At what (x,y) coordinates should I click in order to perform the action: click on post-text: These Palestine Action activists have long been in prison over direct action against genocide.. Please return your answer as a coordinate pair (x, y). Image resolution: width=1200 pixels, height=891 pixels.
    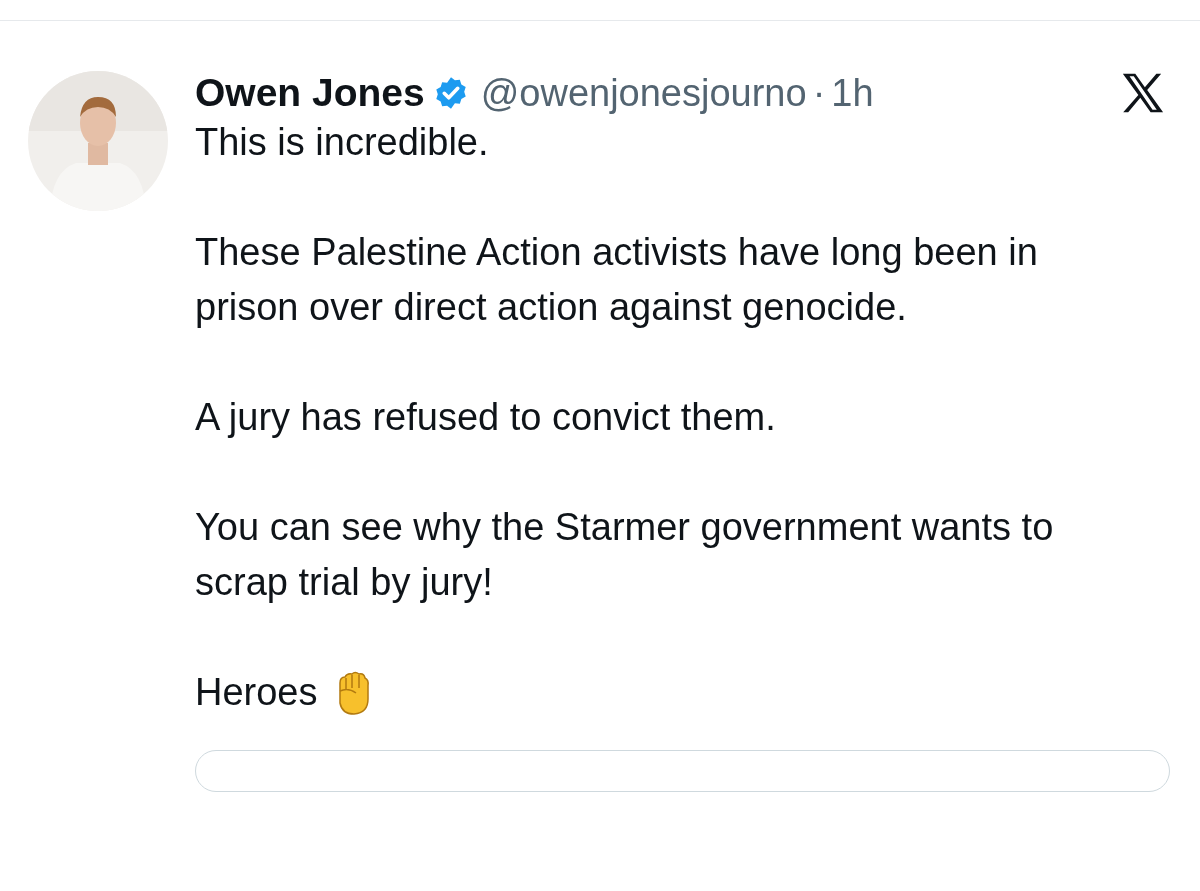
    Looking at the image, I should click on (617, 280).